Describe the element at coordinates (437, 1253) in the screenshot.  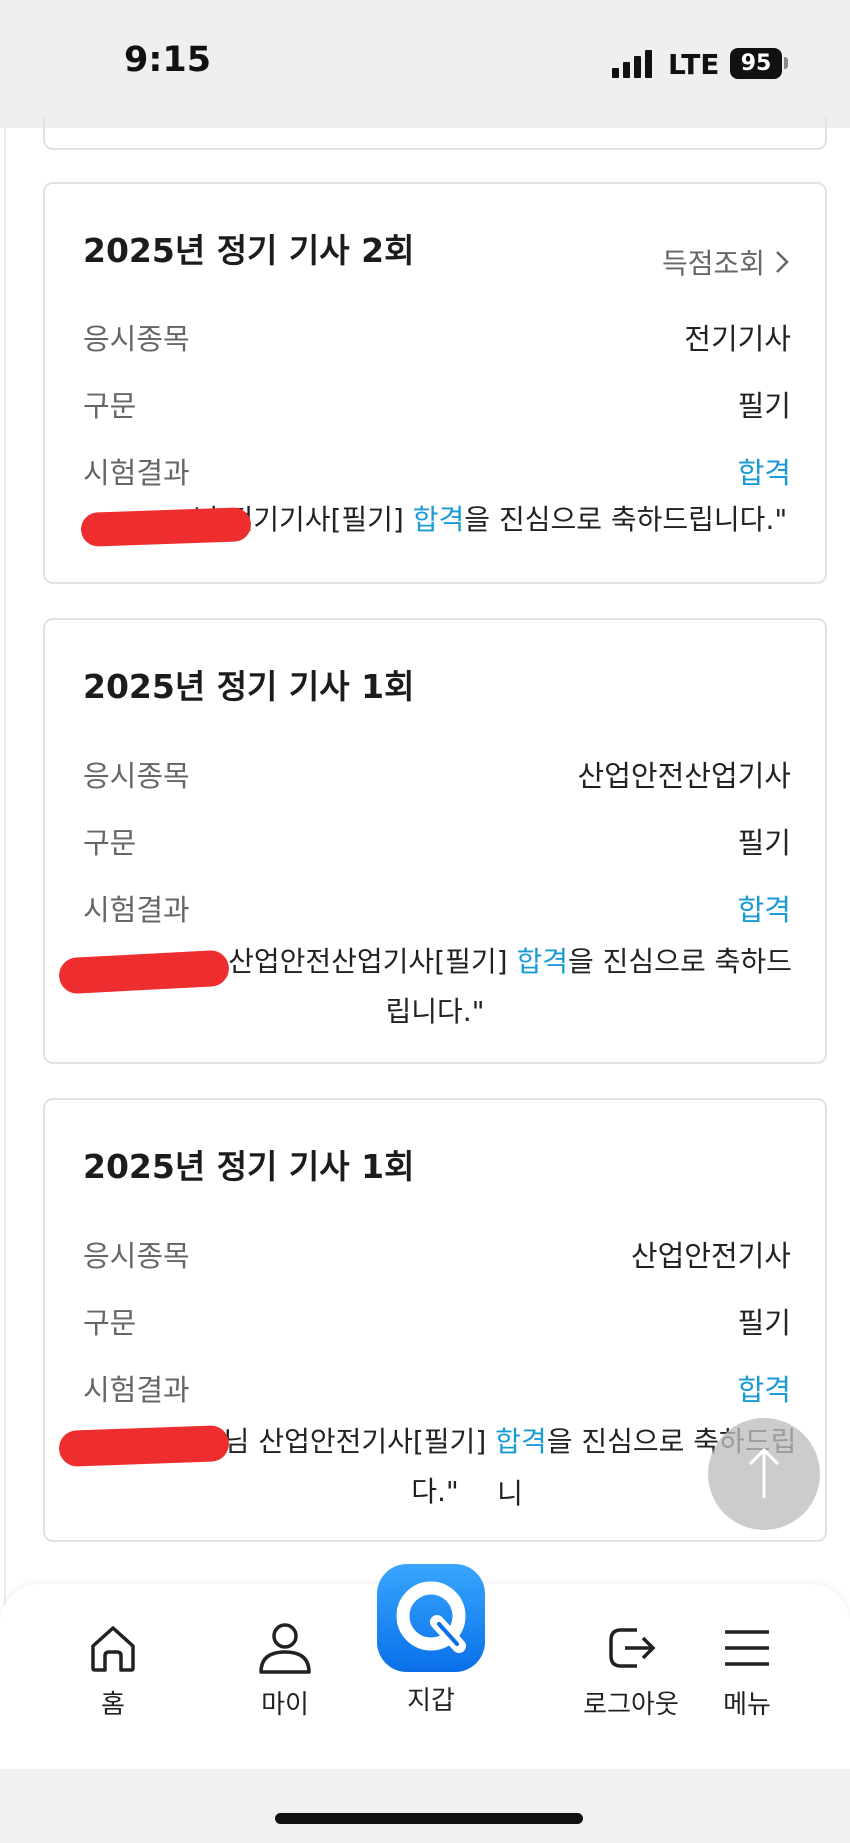
I see `exam-subject-row: 응시종목 산업안전기사` at that location.